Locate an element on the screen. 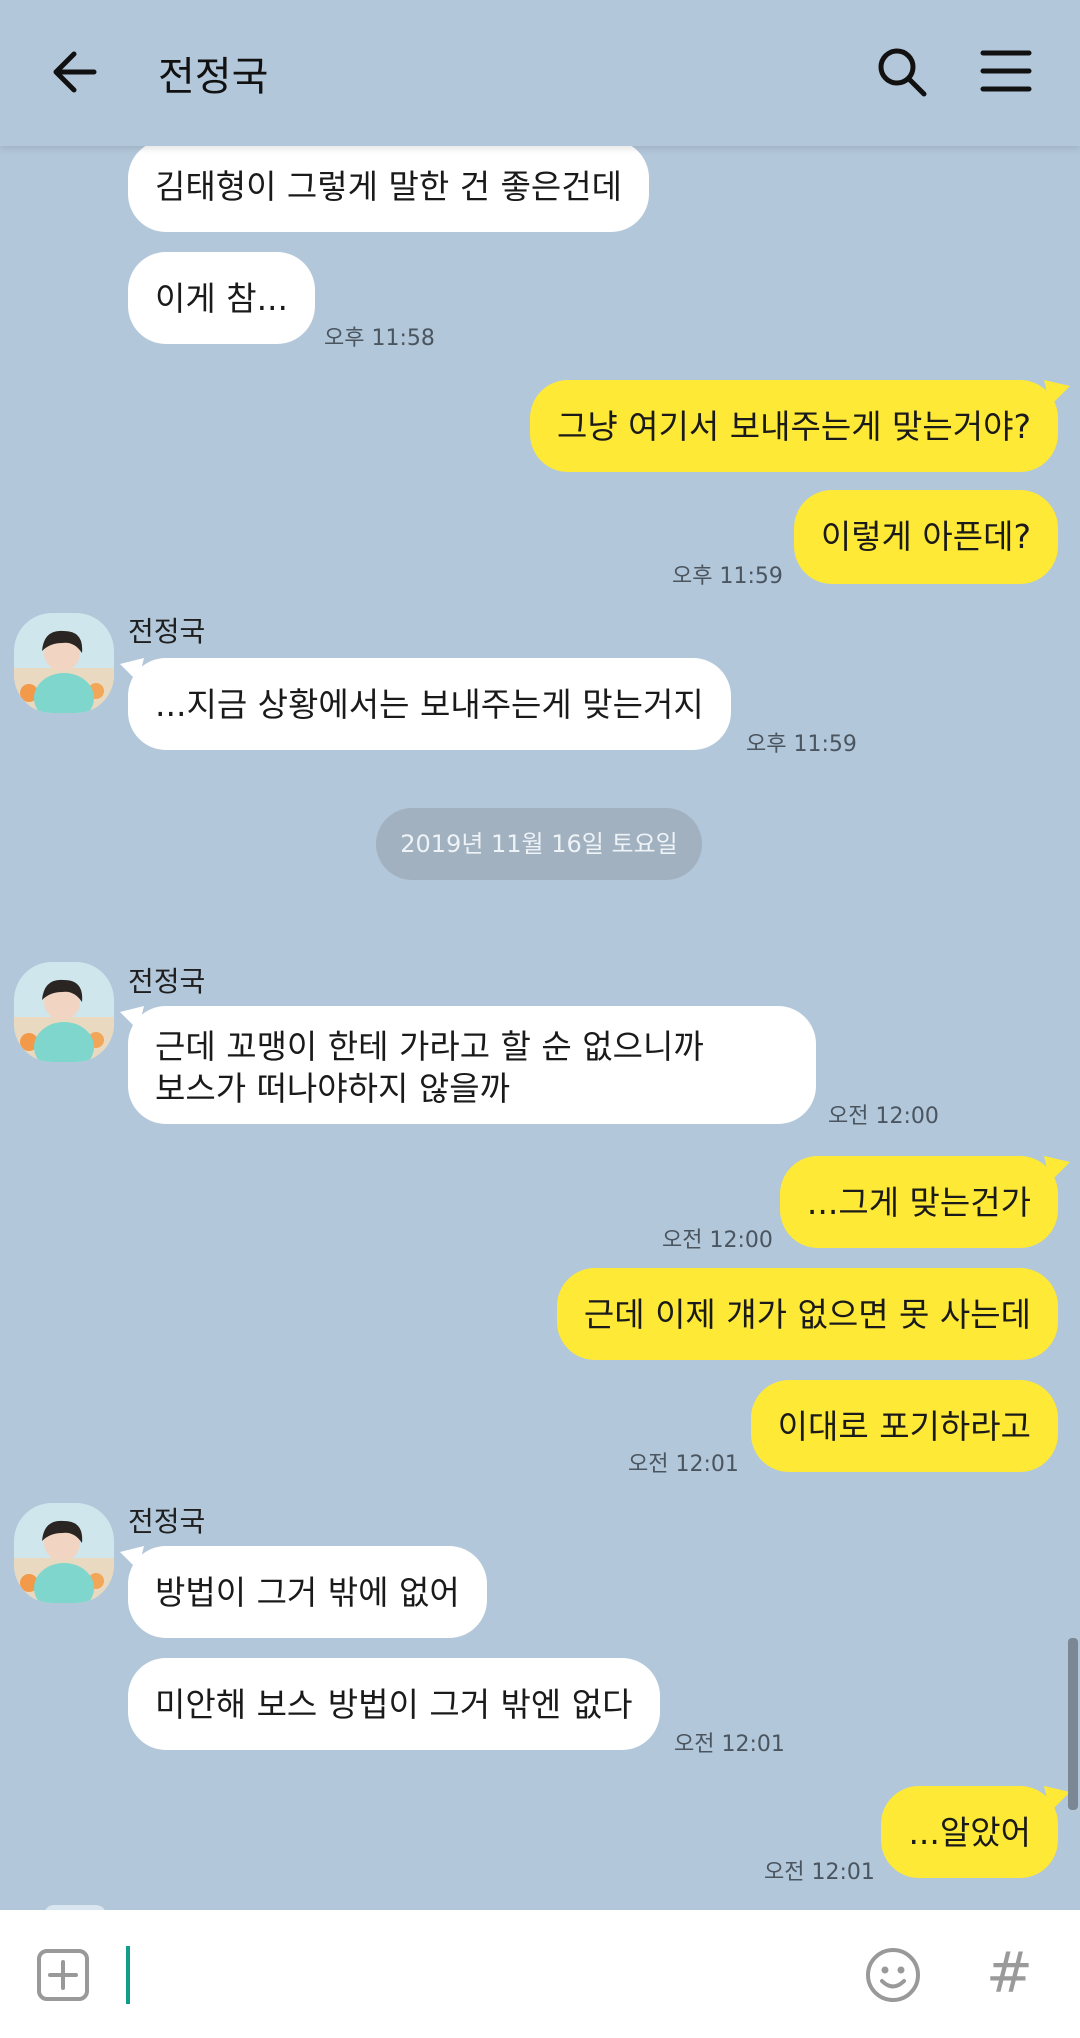  message-line: 보스가 떠나야하지 않을까 is located at coordinates (332, 1088).